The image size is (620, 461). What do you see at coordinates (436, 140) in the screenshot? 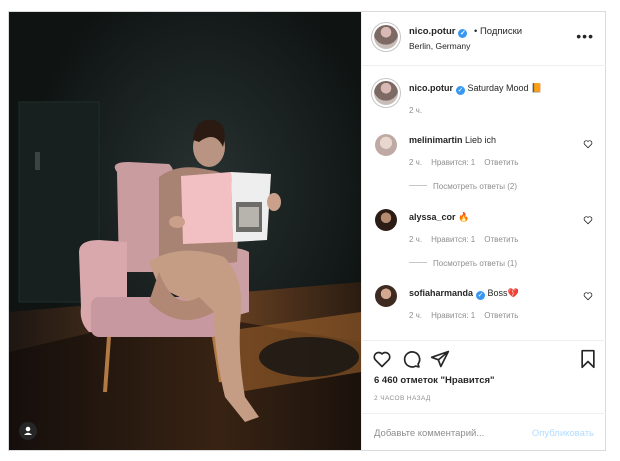
I see `comment-username: melinimartin` at bounding box center [436, 140].